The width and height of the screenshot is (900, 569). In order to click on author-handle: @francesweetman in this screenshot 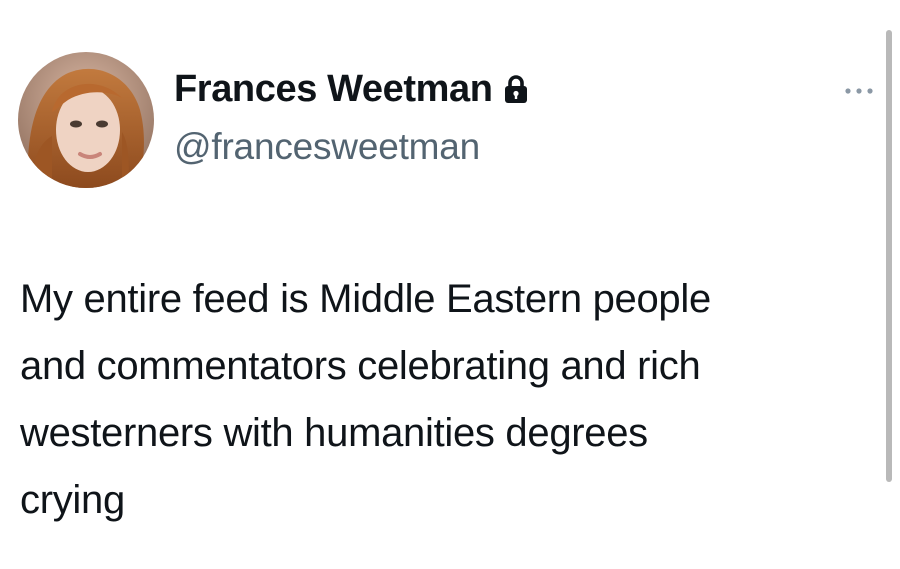, I will do `click(327, 146)`.